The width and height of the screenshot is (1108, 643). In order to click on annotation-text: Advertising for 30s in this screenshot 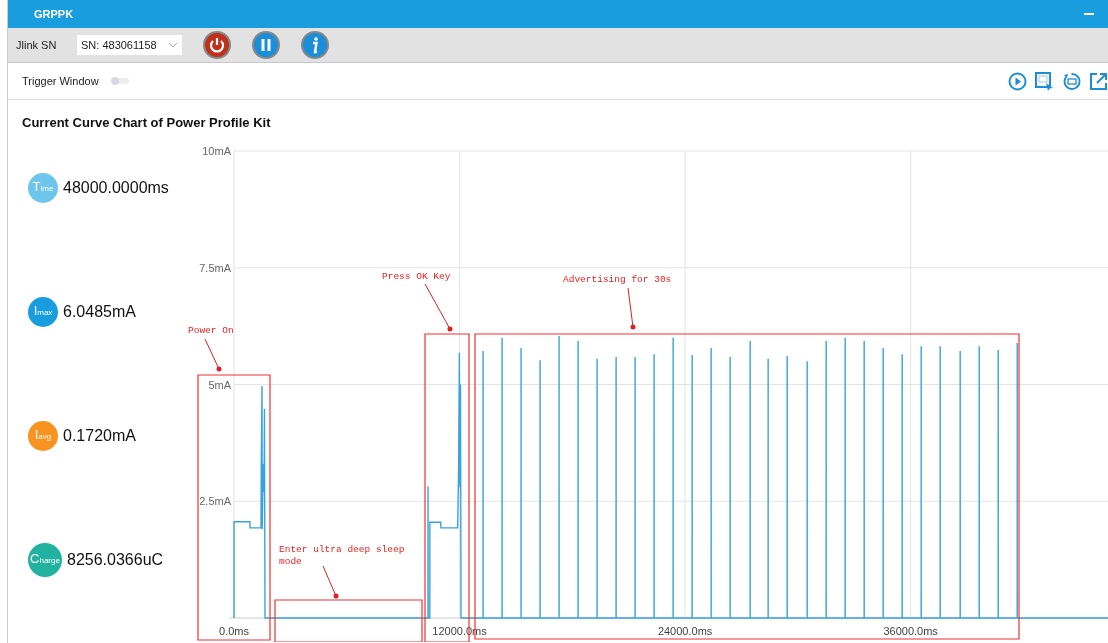, I will do `click(617, 279)`.